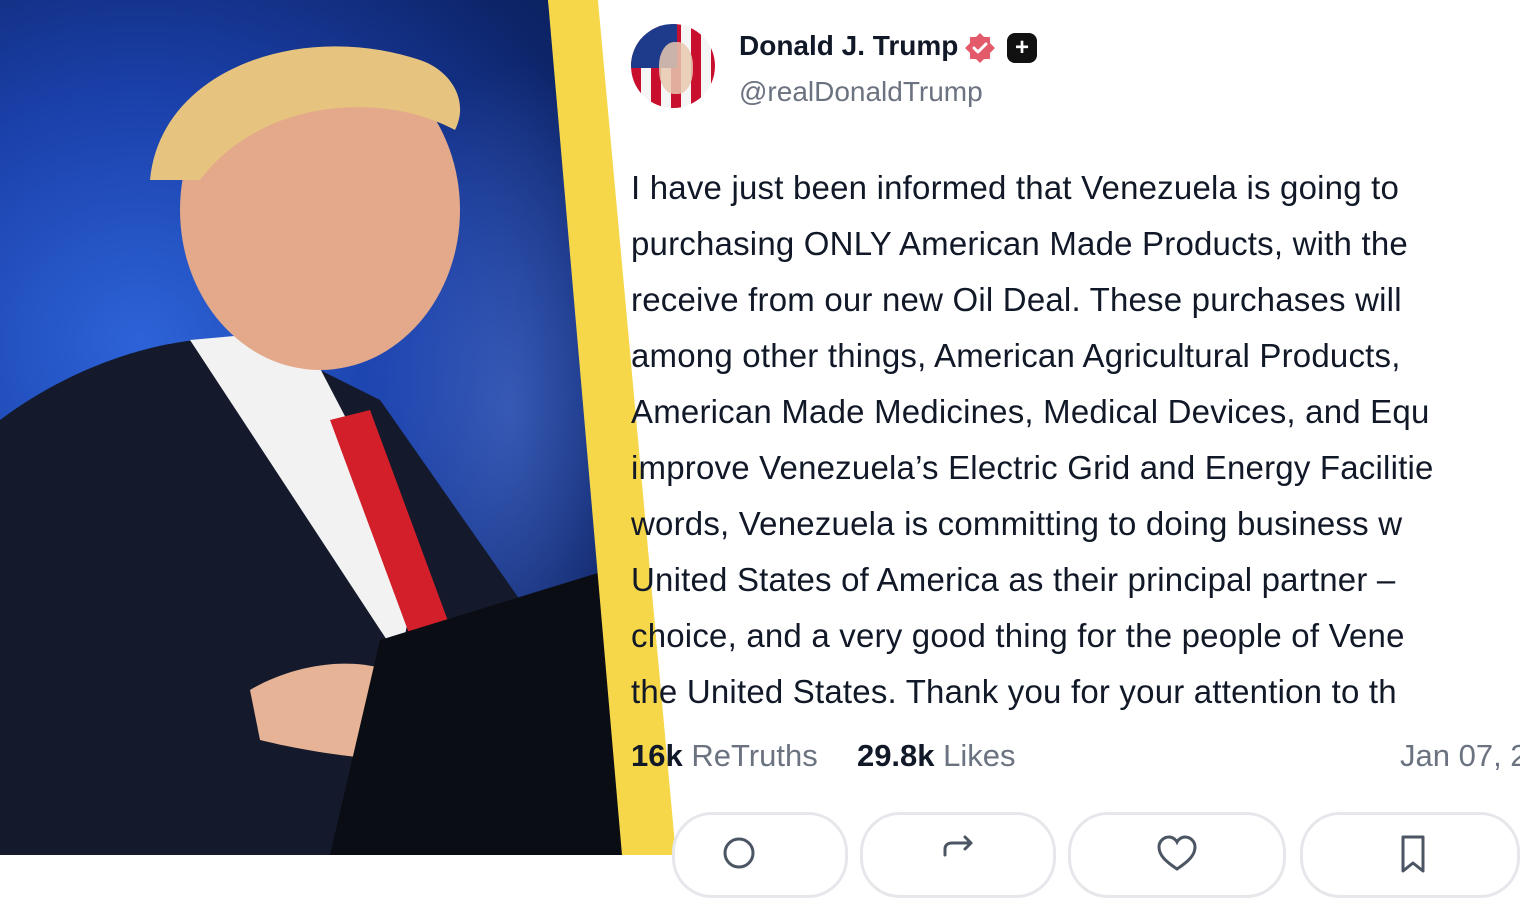 This screenshot has width=1520, height=898. I want to click on bookmark-icon, so click(1413, 854).